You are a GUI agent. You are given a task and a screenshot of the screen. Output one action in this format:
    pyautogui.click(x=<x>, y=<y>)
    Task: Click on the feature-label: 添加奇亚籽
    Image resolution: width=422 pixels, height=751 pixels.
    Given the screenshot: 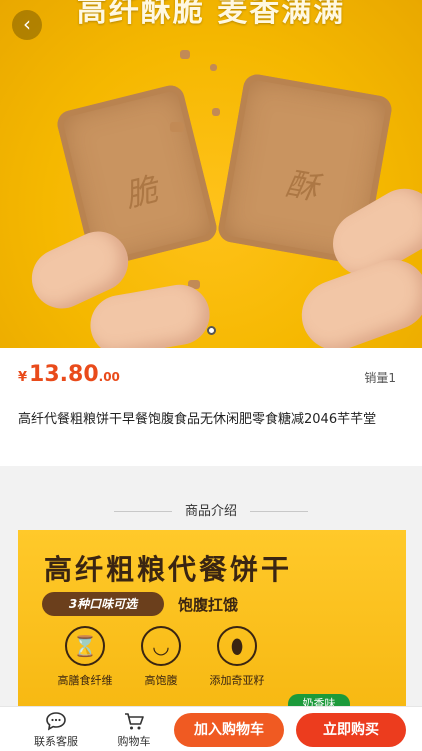 What is the action you would take?
    pyautogui.click(x=237, y=680)
    